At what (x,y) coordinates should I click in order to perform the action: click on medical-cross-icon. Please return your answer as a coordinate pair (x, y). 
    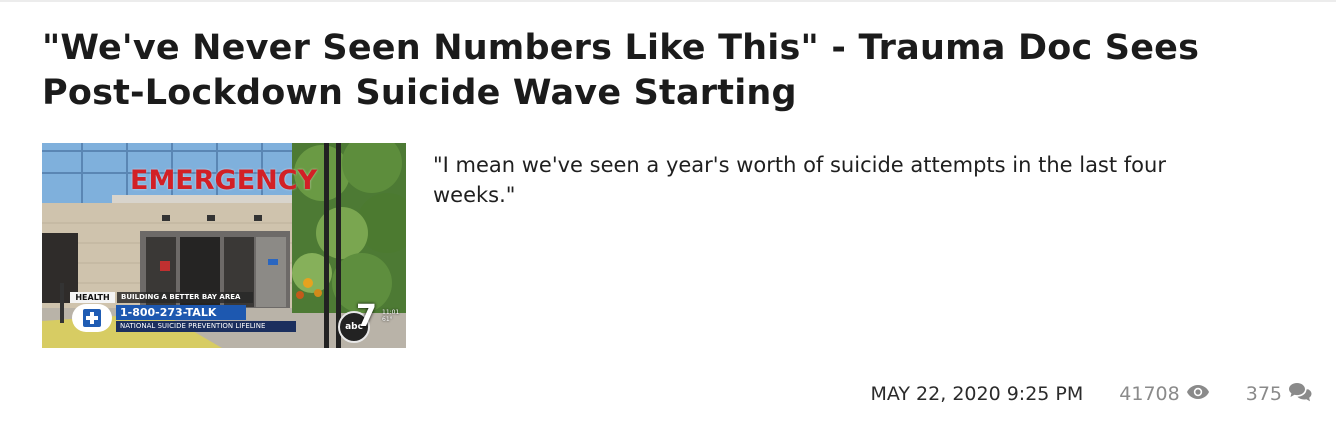
    Looking at the image, I should click on (92, 318).